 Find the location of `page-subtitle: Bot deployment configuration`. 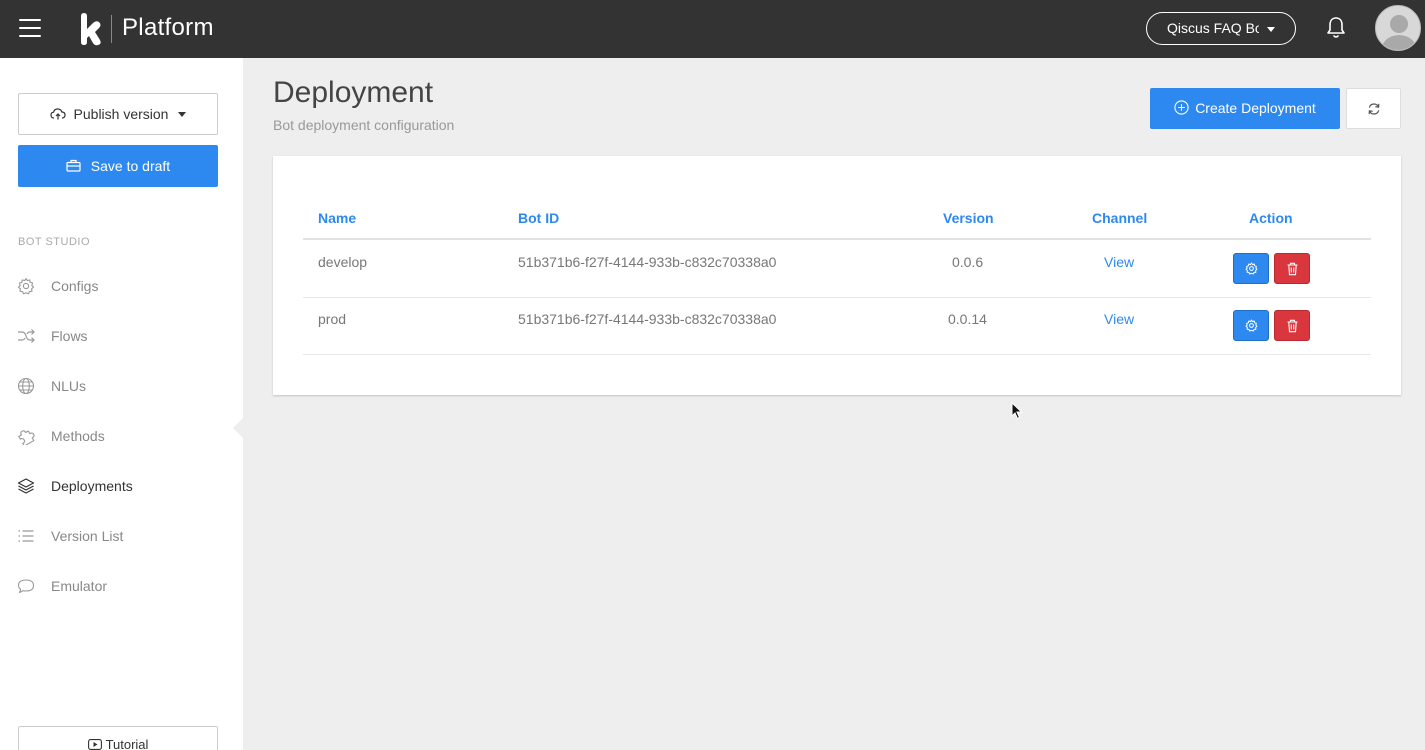

page-subtitle: Bot deployment configuration is located at coordinates (364, 125).